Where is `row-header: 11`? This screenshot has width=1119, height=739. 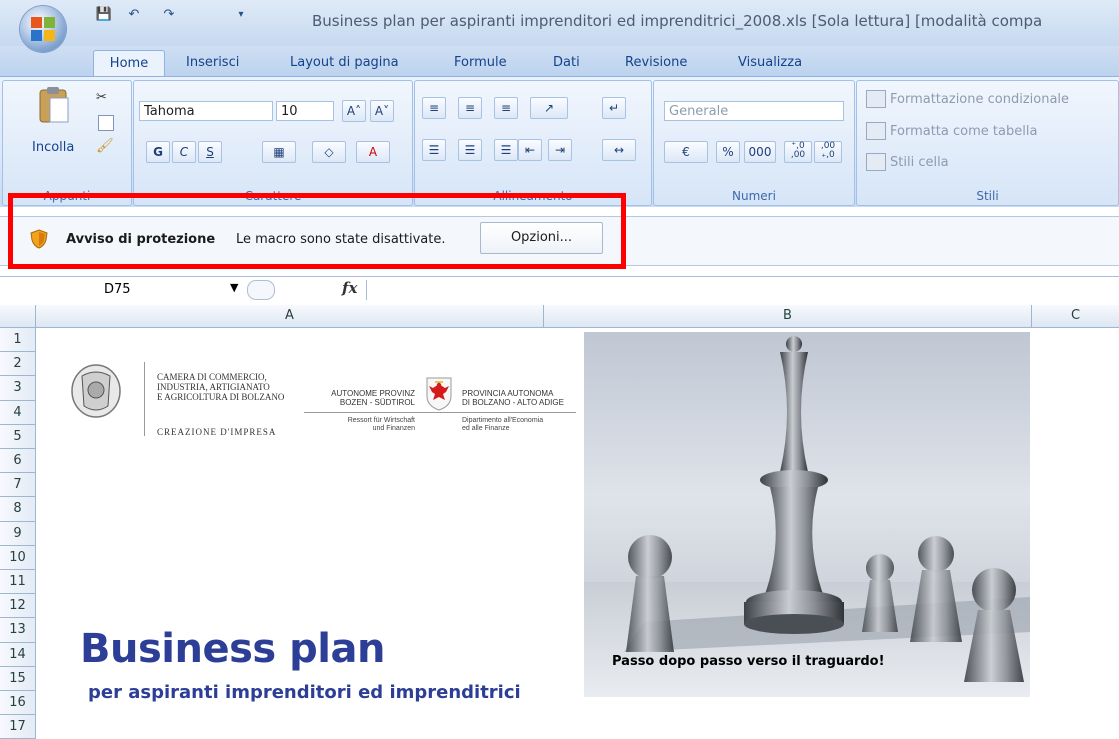
row-header: 11 is located at coordinates (18, 582).